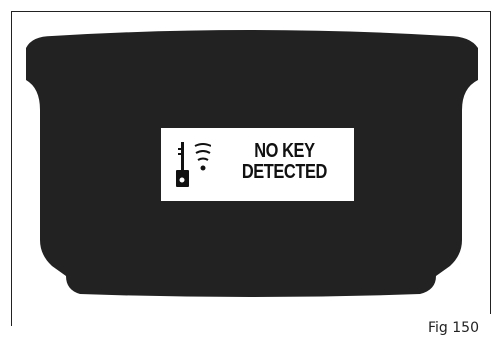 The height and width of the screenshot is (337, 502). What do you see at coordinates (193, 164) in the screenshot?
I see `key-signal-icon` at bounding box center [193, 164].